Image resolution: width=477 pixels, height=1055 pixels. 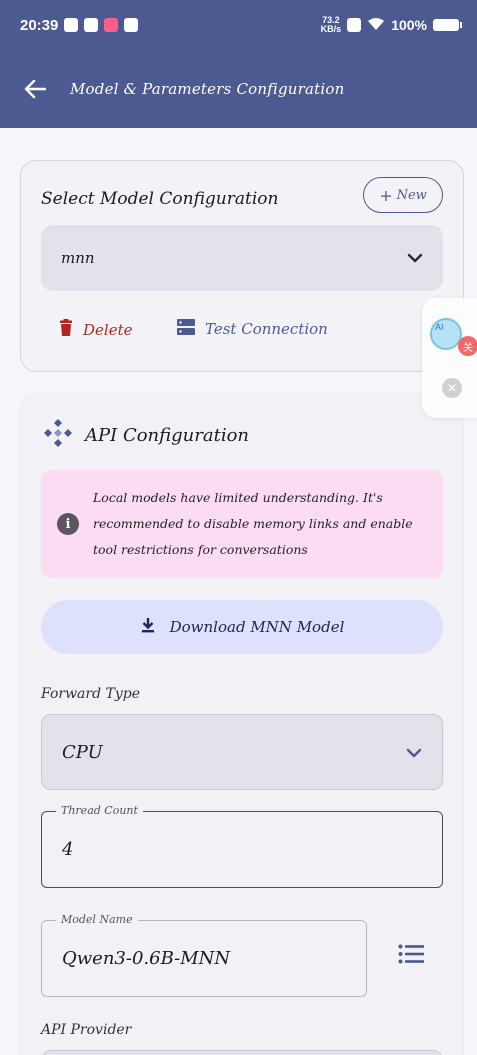 What do you see at coordinates (90, 694) in the screenshot?
I see `forward-type-label: Forward Type` at bounding box center [90, 694].